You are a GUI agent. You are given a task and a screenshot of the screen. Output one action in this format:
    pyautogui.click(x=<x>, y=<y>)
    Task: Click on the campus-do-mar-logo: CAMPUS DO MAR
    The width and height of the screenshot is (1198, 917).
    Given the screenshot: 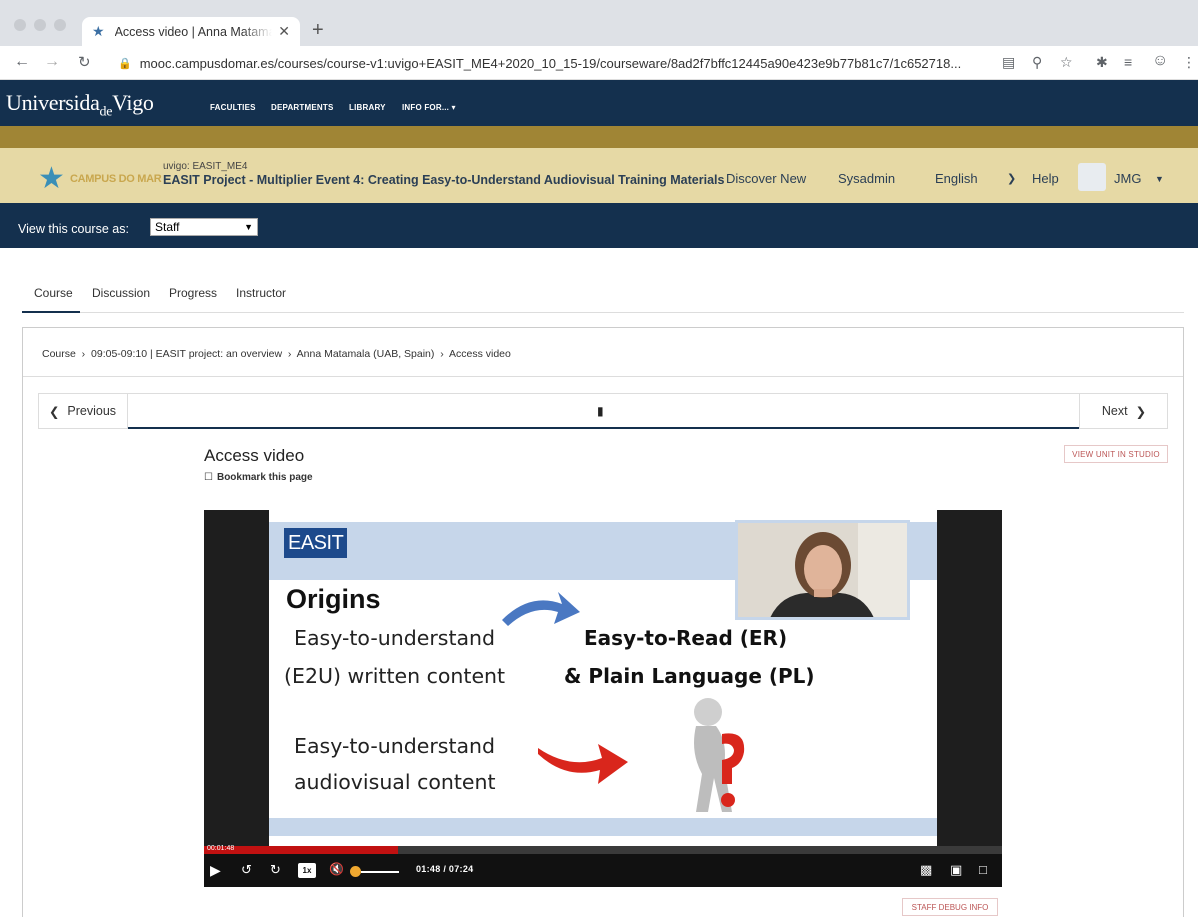 What is the action you would take?
    pyautogui.click(x=116, y=179)
    